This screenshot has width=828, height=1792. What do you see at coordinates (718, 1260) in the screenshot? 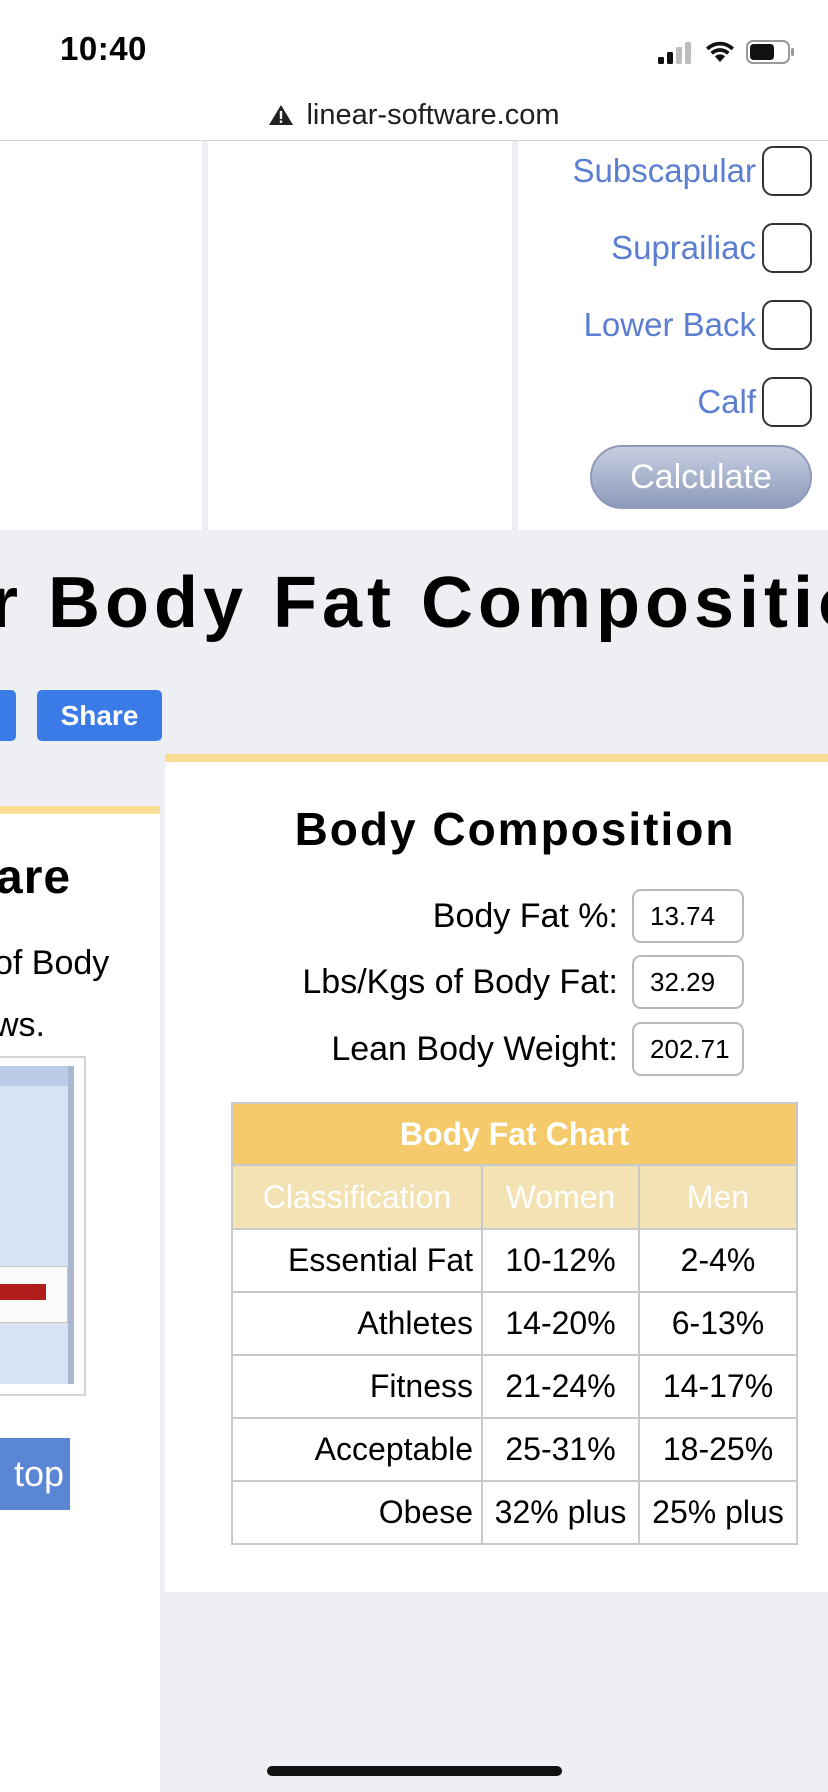
I see `men-cell: 2-4%` at bounding box center [718, 1260].